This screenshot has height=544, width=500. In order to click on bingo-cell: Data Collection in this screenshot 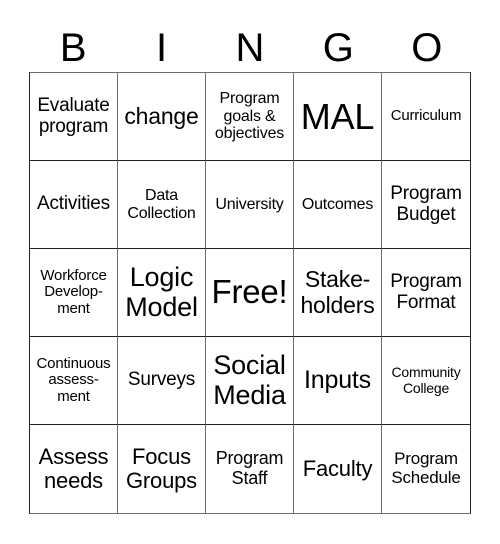, I will do `click(162, 205)`.